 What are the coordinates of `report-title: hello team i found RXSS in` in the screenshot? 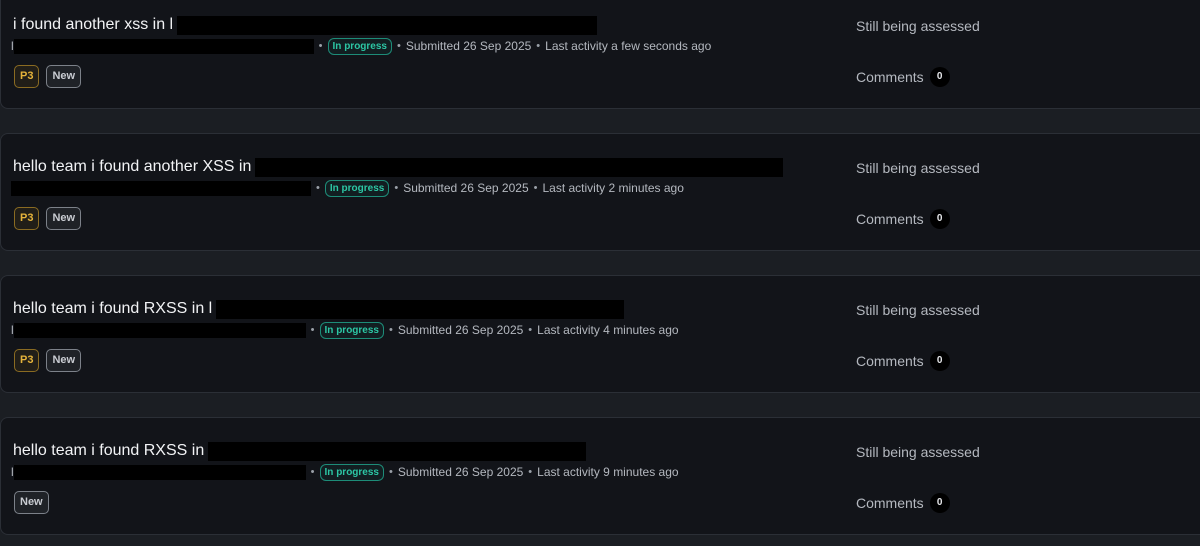 It's located at (108, 451).